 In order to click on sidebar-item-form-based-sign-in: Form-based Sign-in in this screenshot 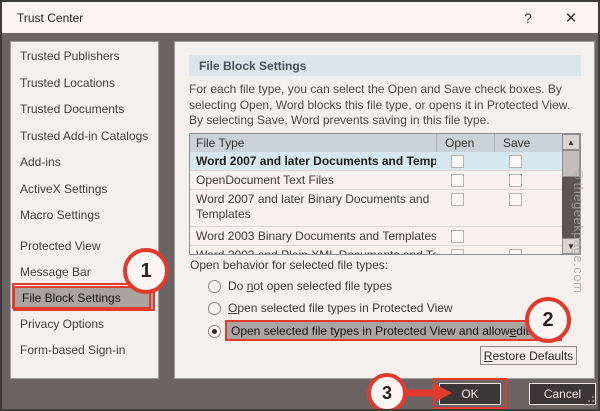, I will do `click(84, 350)`.